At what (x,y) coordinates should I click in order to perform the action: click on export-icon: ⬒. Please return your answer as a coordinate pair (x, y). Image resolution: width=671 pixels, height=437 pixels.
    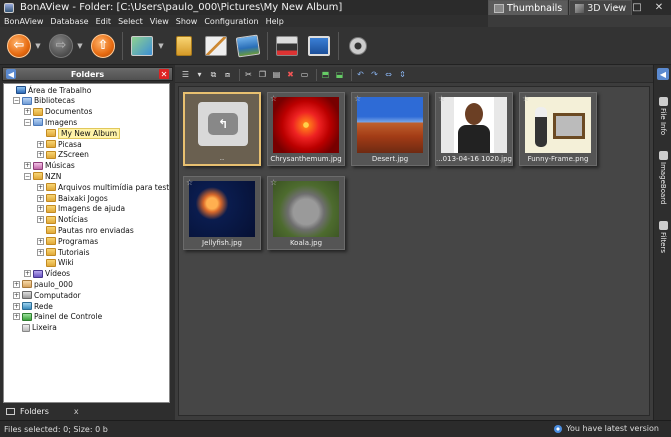
    Looking at the image, I should click on (325, 74).